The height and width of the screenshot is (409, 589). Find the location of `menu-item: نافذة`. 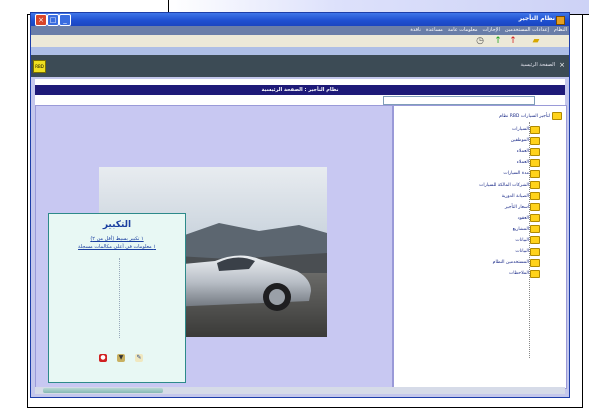

menu-item: نافذة is located at coordinates (415, 30).